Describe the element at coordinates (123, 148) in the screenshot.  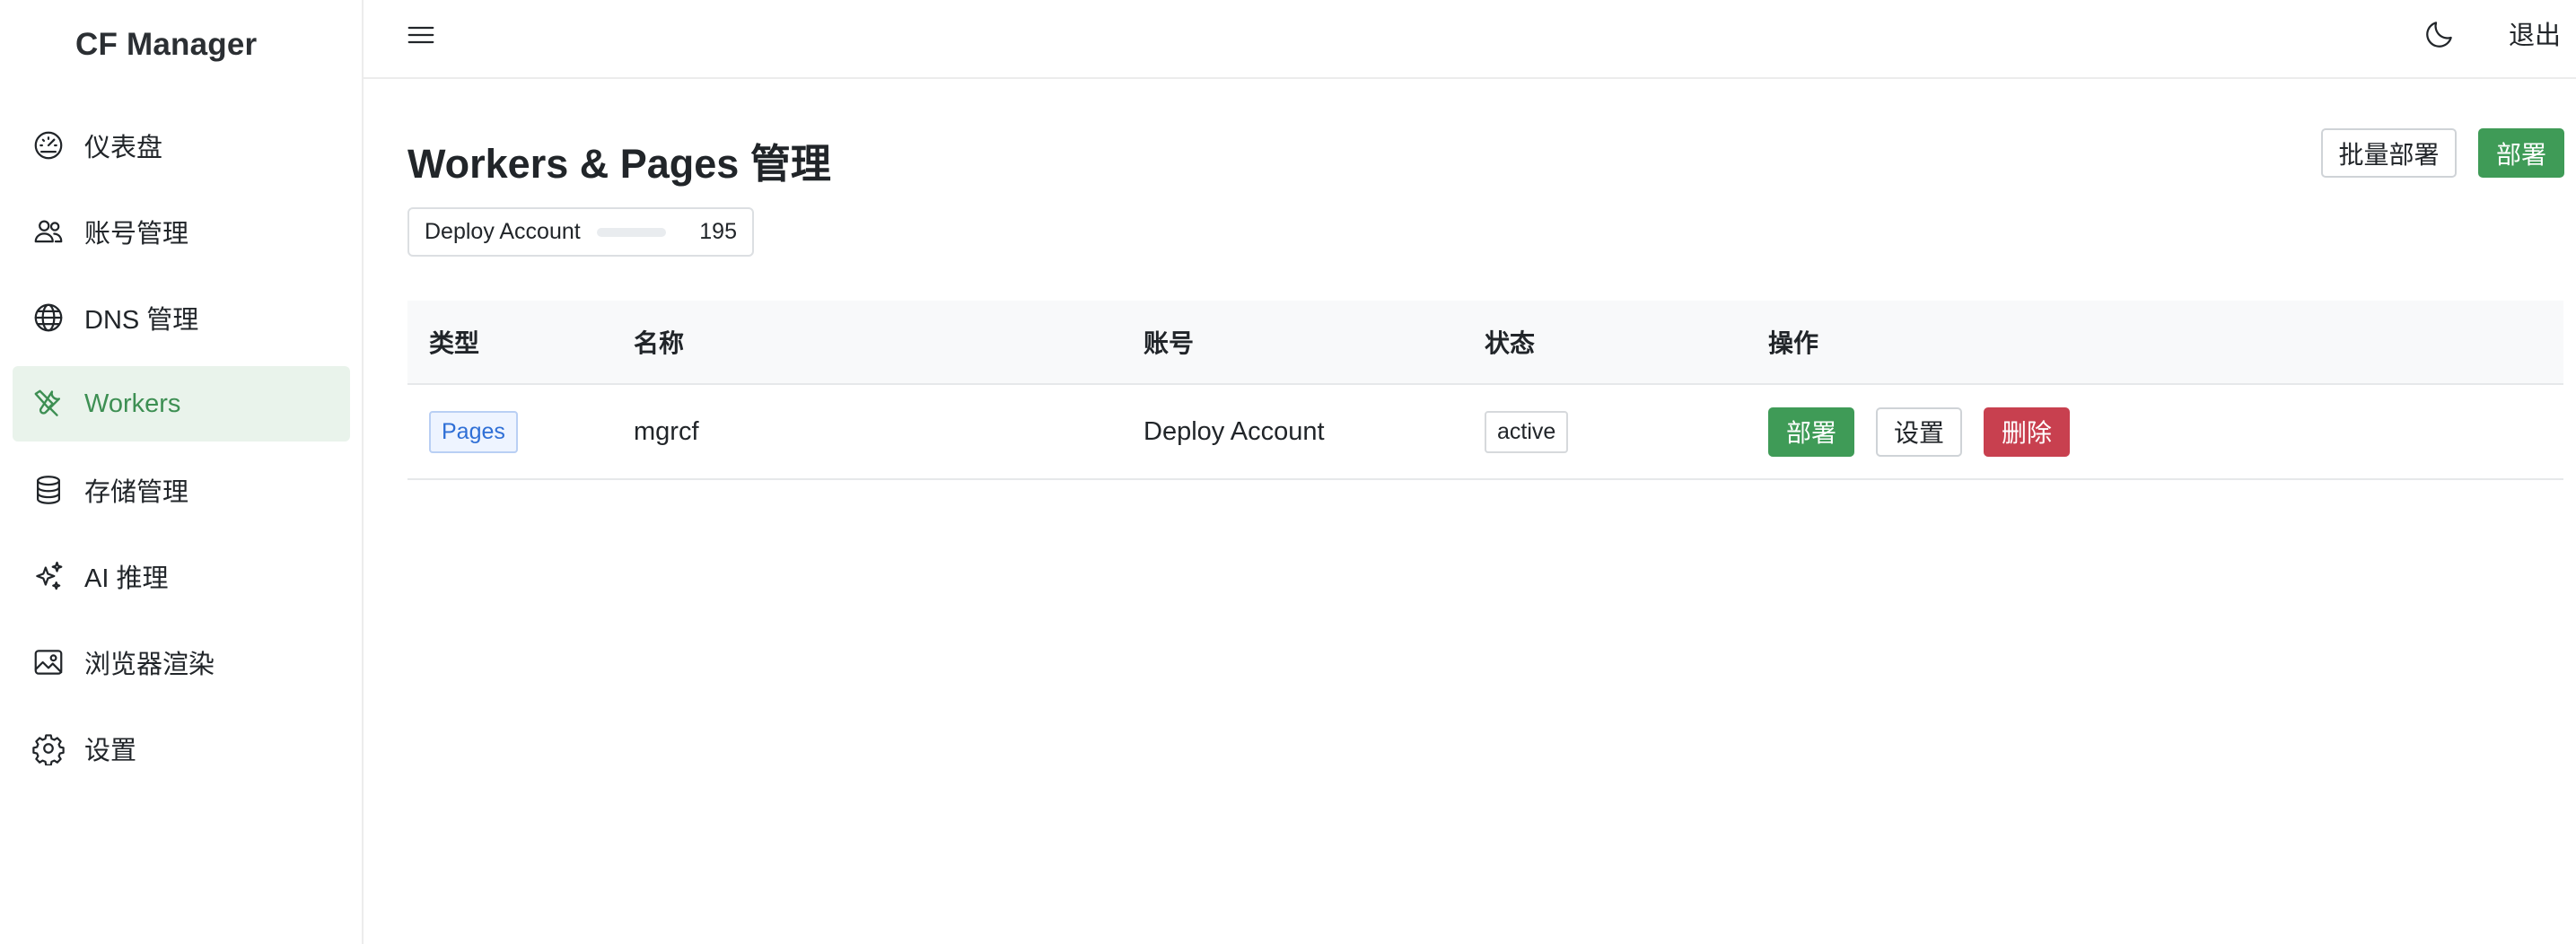
I see `sidebar-item-label: 仪表盘` at that location.